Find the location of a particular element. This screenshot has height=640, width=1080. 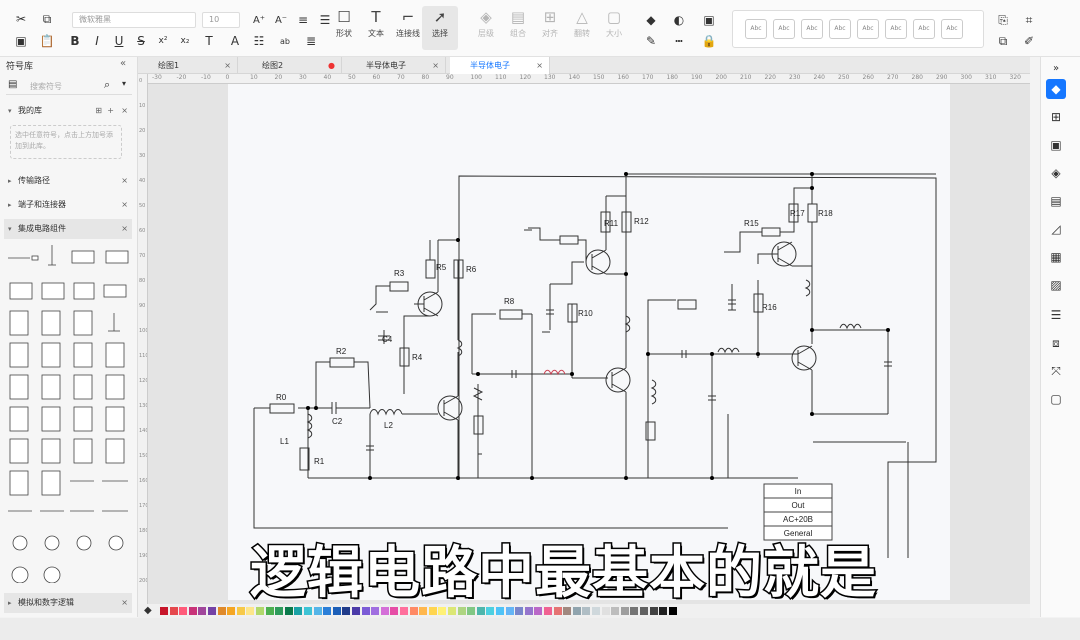

theme-icon: ⊞ is located at coordinates (1056, 117).